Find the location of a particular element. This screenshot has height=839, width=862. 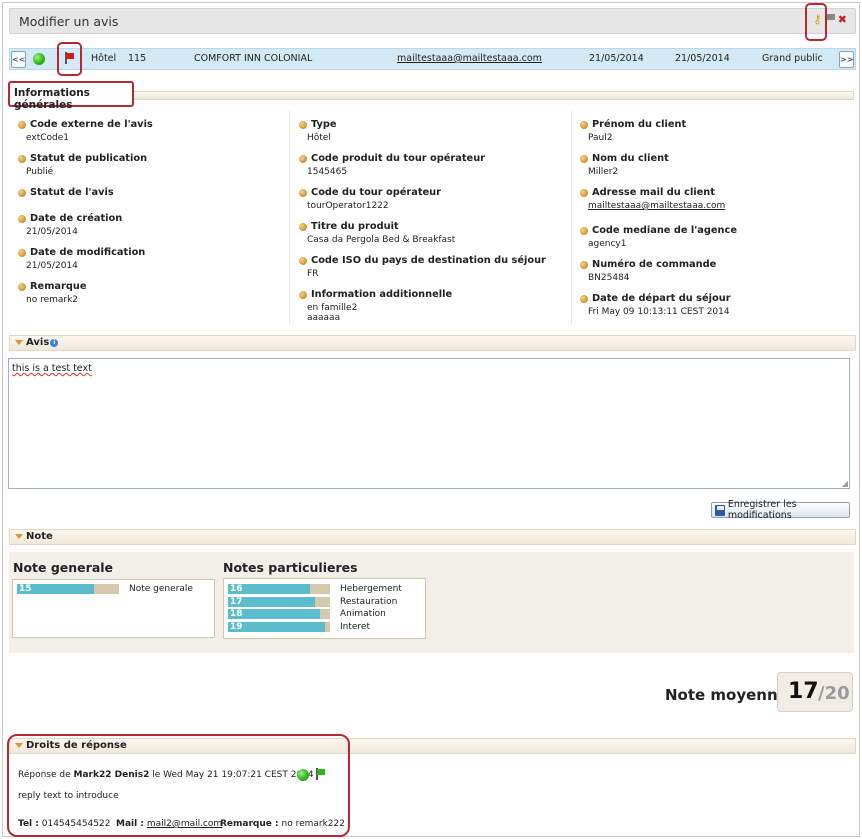

next-record-button: >> is located at coordinates (846, 59).